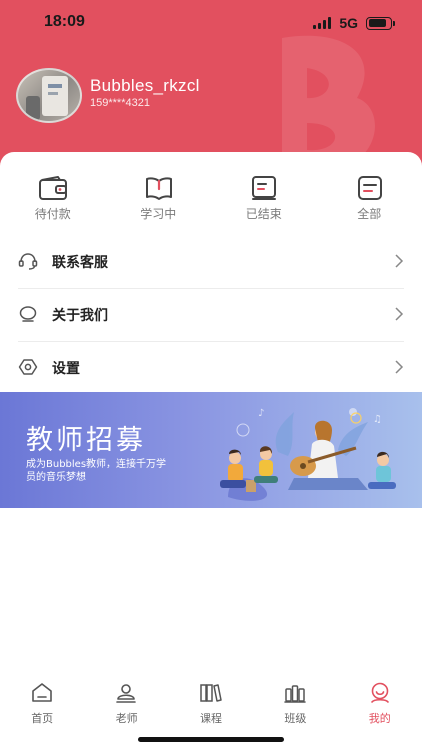 The image size is (422, 750). What do you see at coordinates (80, 316) in the screenshot?
I see `menu-label: 关于我们` at bounding box center [80, 316].